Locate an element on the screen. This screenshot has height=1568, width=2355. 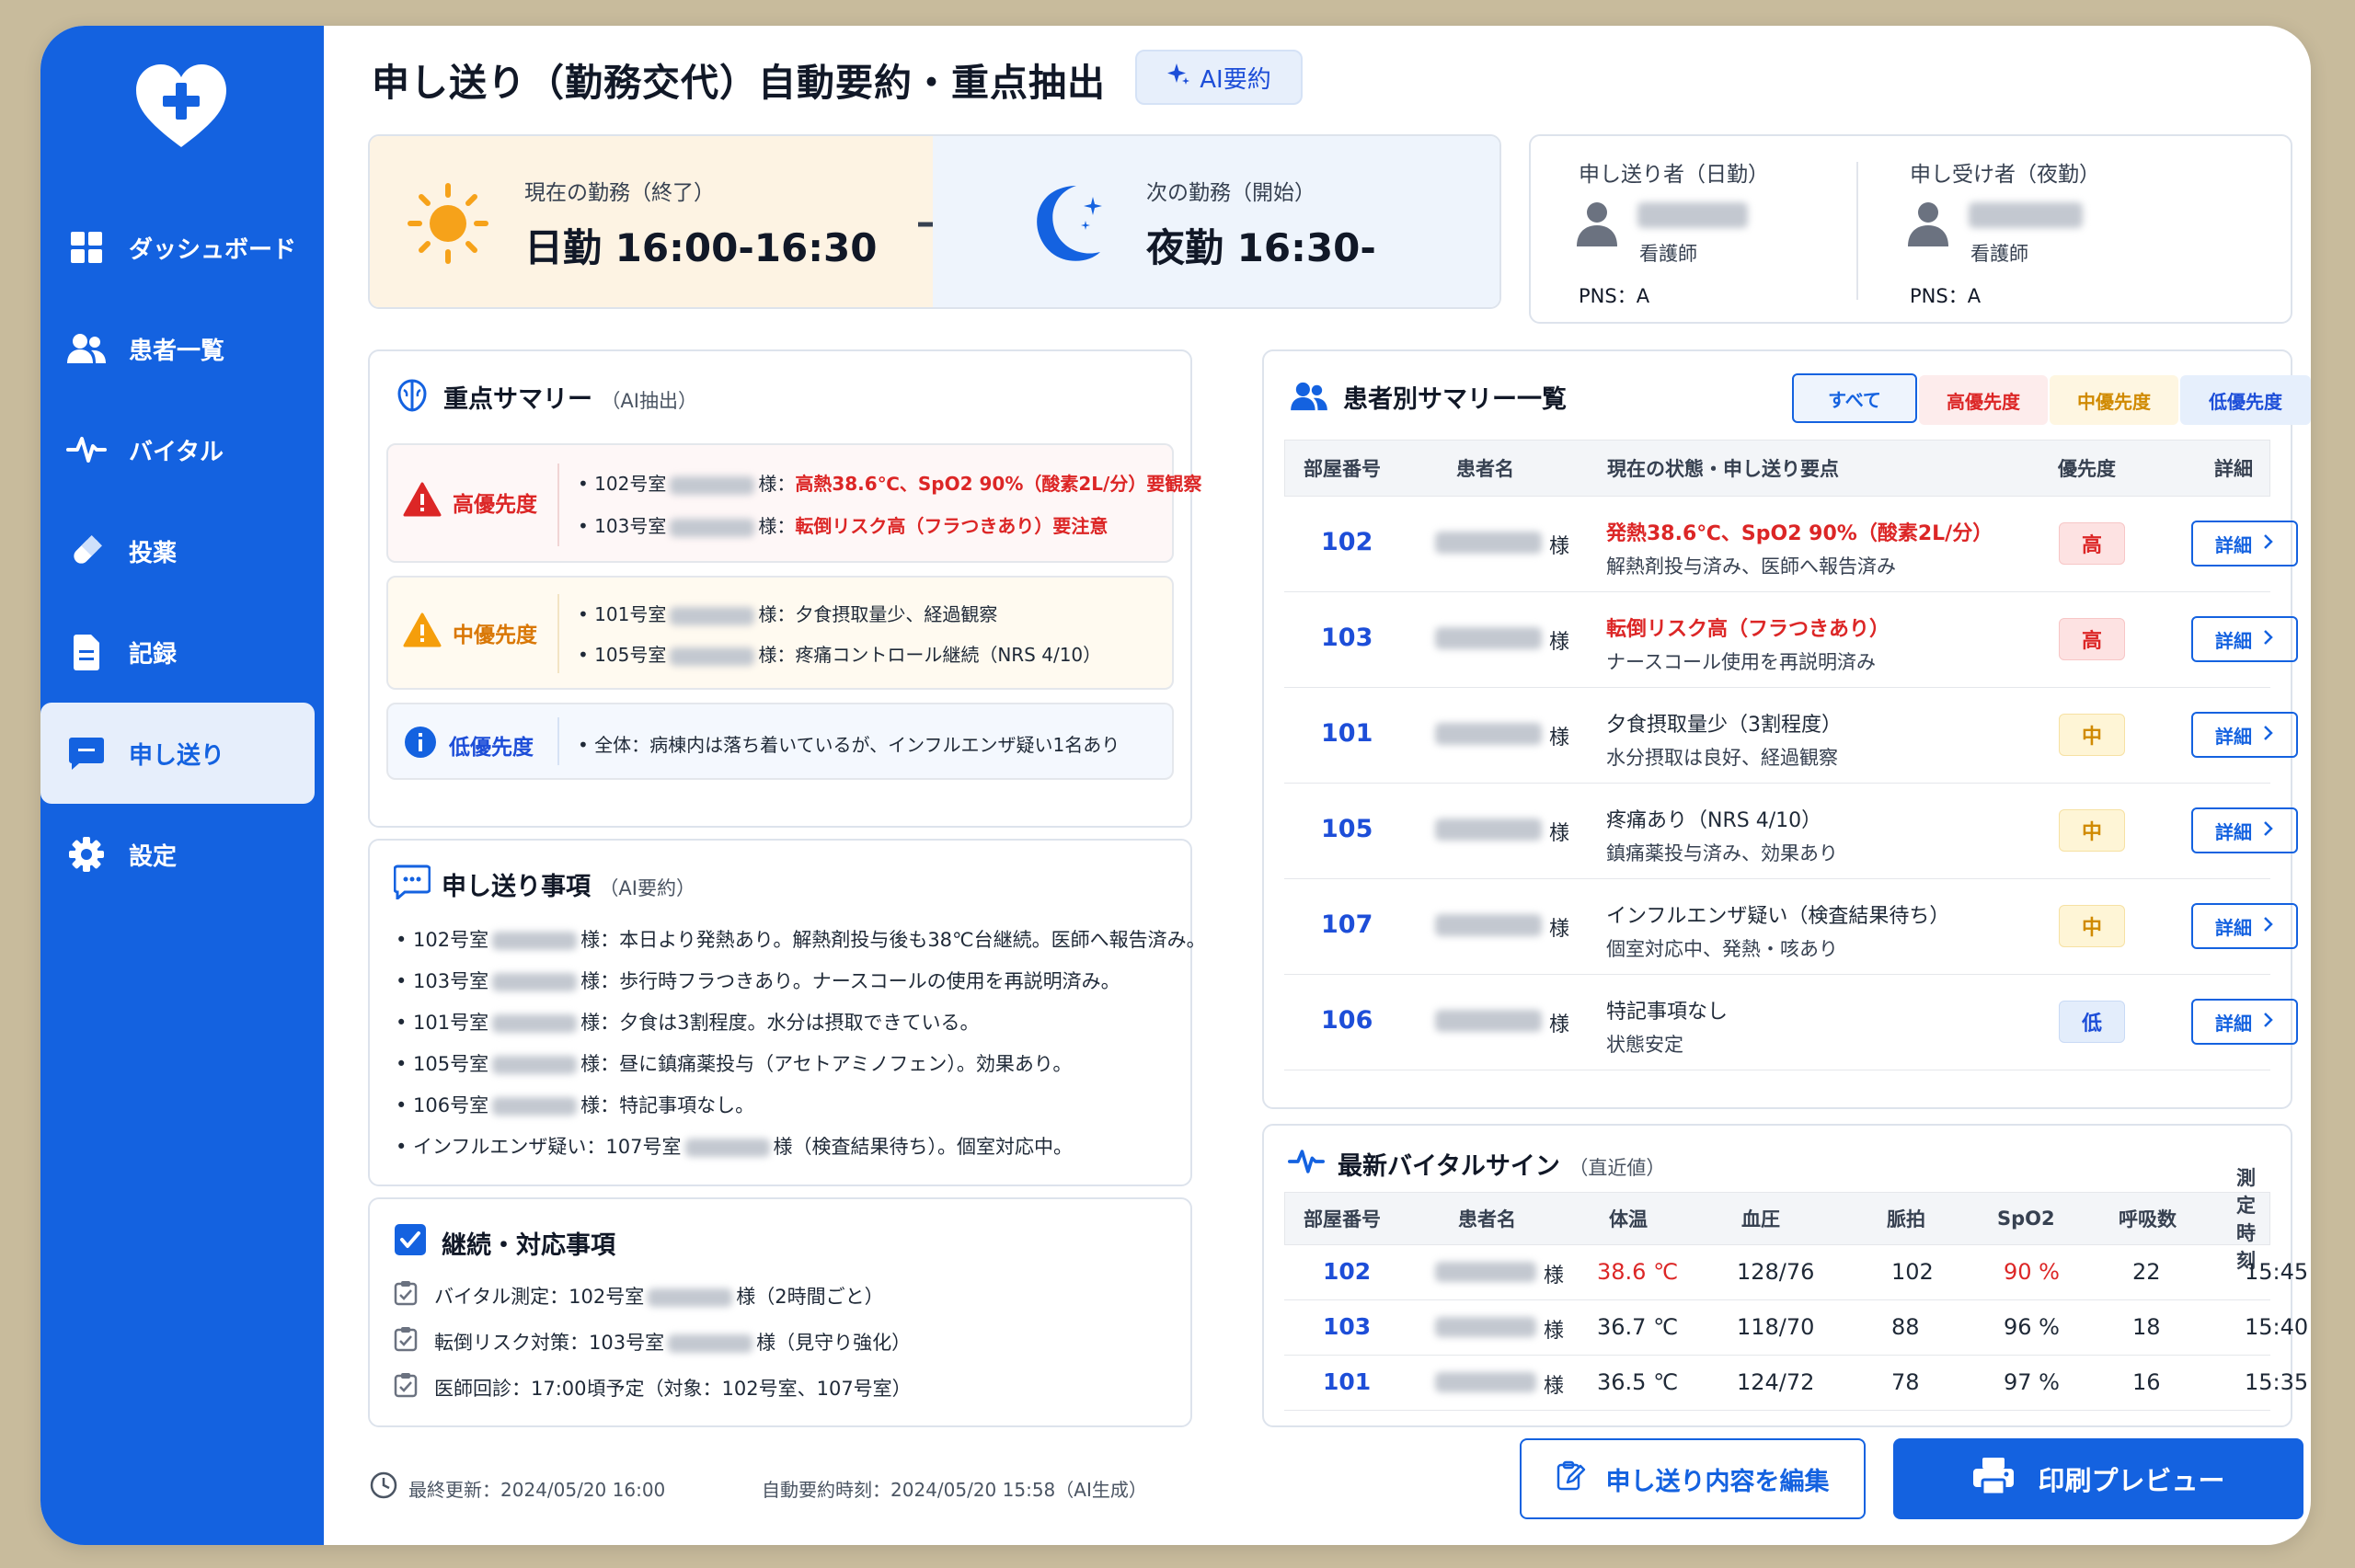
filter-mid-button: 中優先度 is located at coordinates (2114, 400).